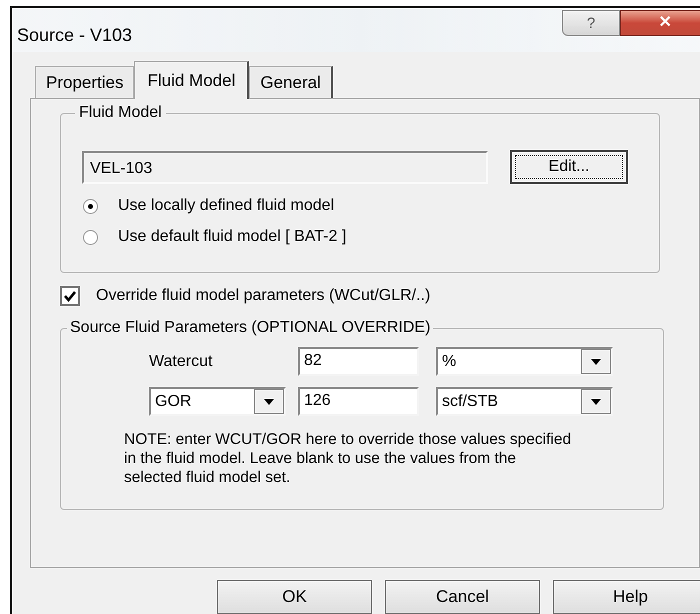 This screenshot has height=614, width=700. I want to click on input-field: 126, so click(358, 401).